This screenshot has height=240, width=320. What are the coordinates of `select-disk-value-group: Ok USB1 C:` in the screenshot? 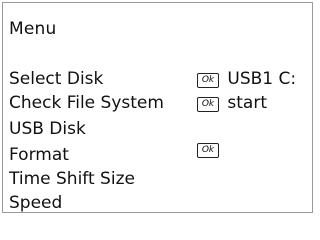 It's located at (246, 79).